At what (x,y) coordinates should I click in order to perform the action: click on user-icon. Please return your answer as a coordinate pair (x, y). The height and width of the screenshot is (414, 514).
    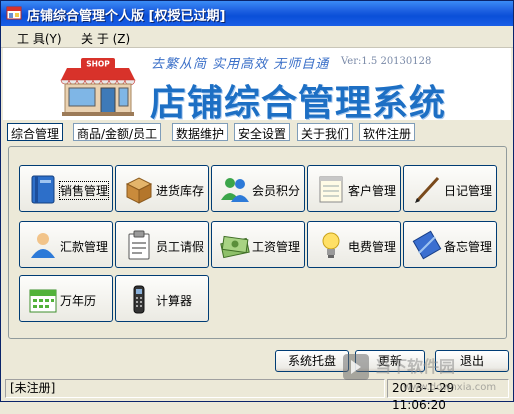
    Looking at the image, I should click on (43, 245).